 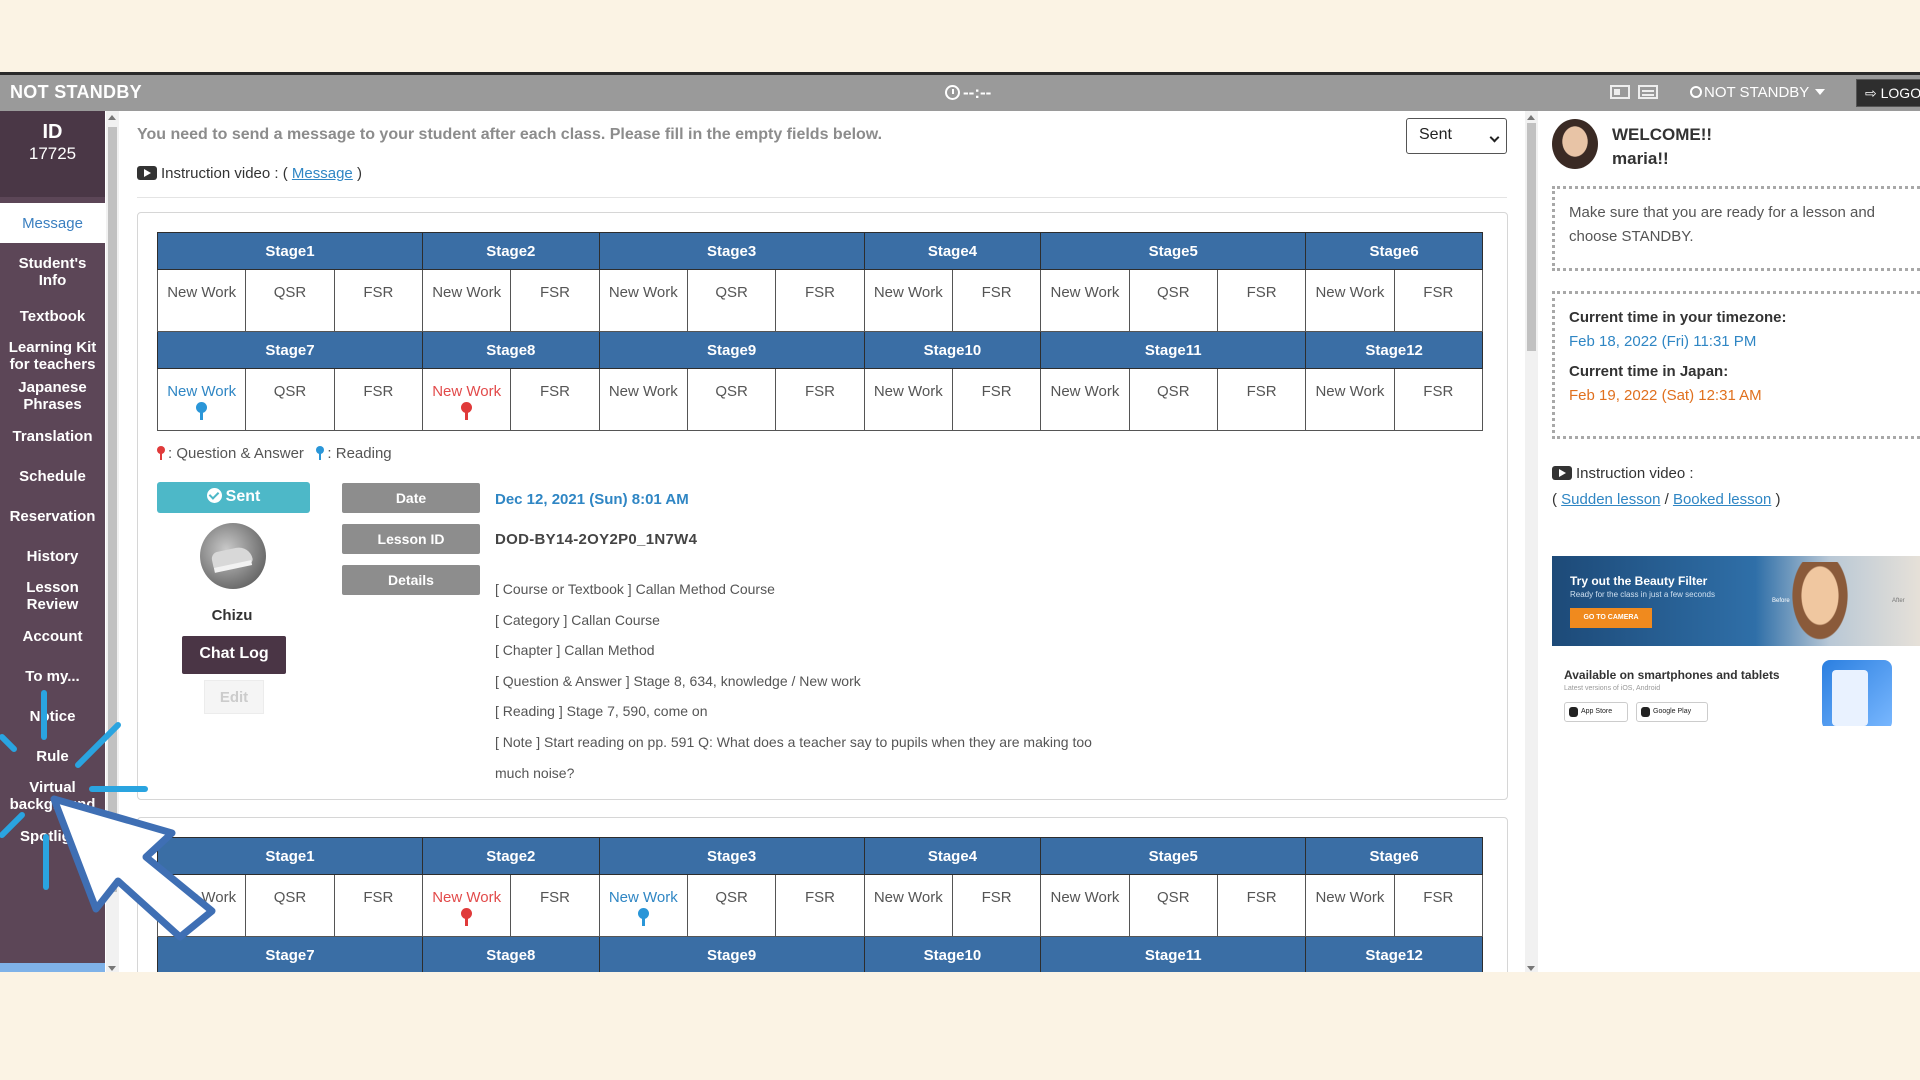 I want to click on app-store-badge: App Store, so click(x=1596, y=712).